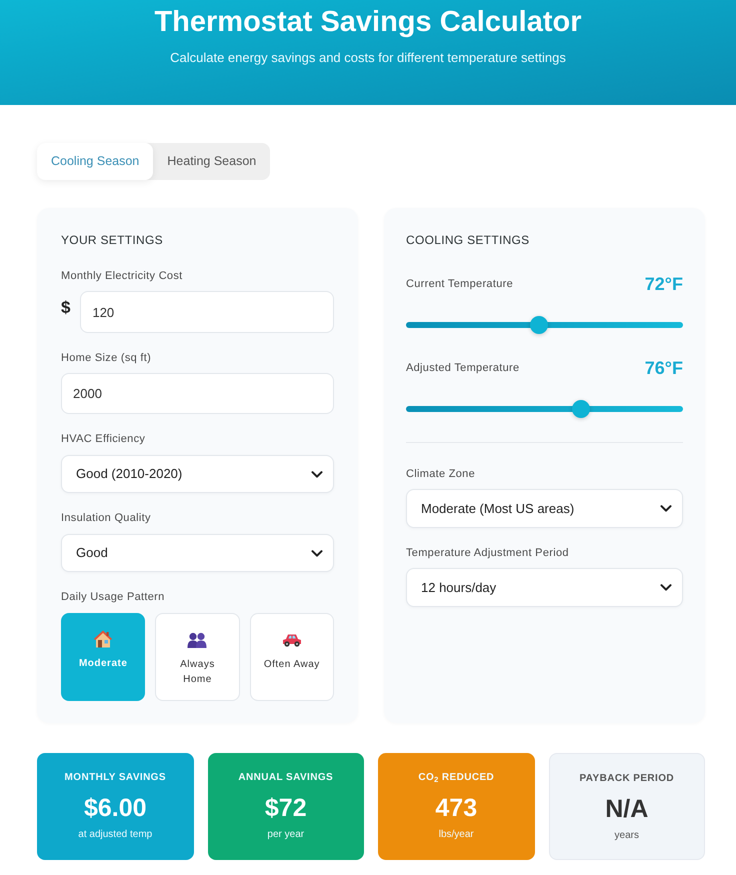 The width and height of the screenshot is (736, 875). Describe the element at coordinates (122, 276) in the screenshot. I see `field-label: Monthly Electricity Cost` at that location.